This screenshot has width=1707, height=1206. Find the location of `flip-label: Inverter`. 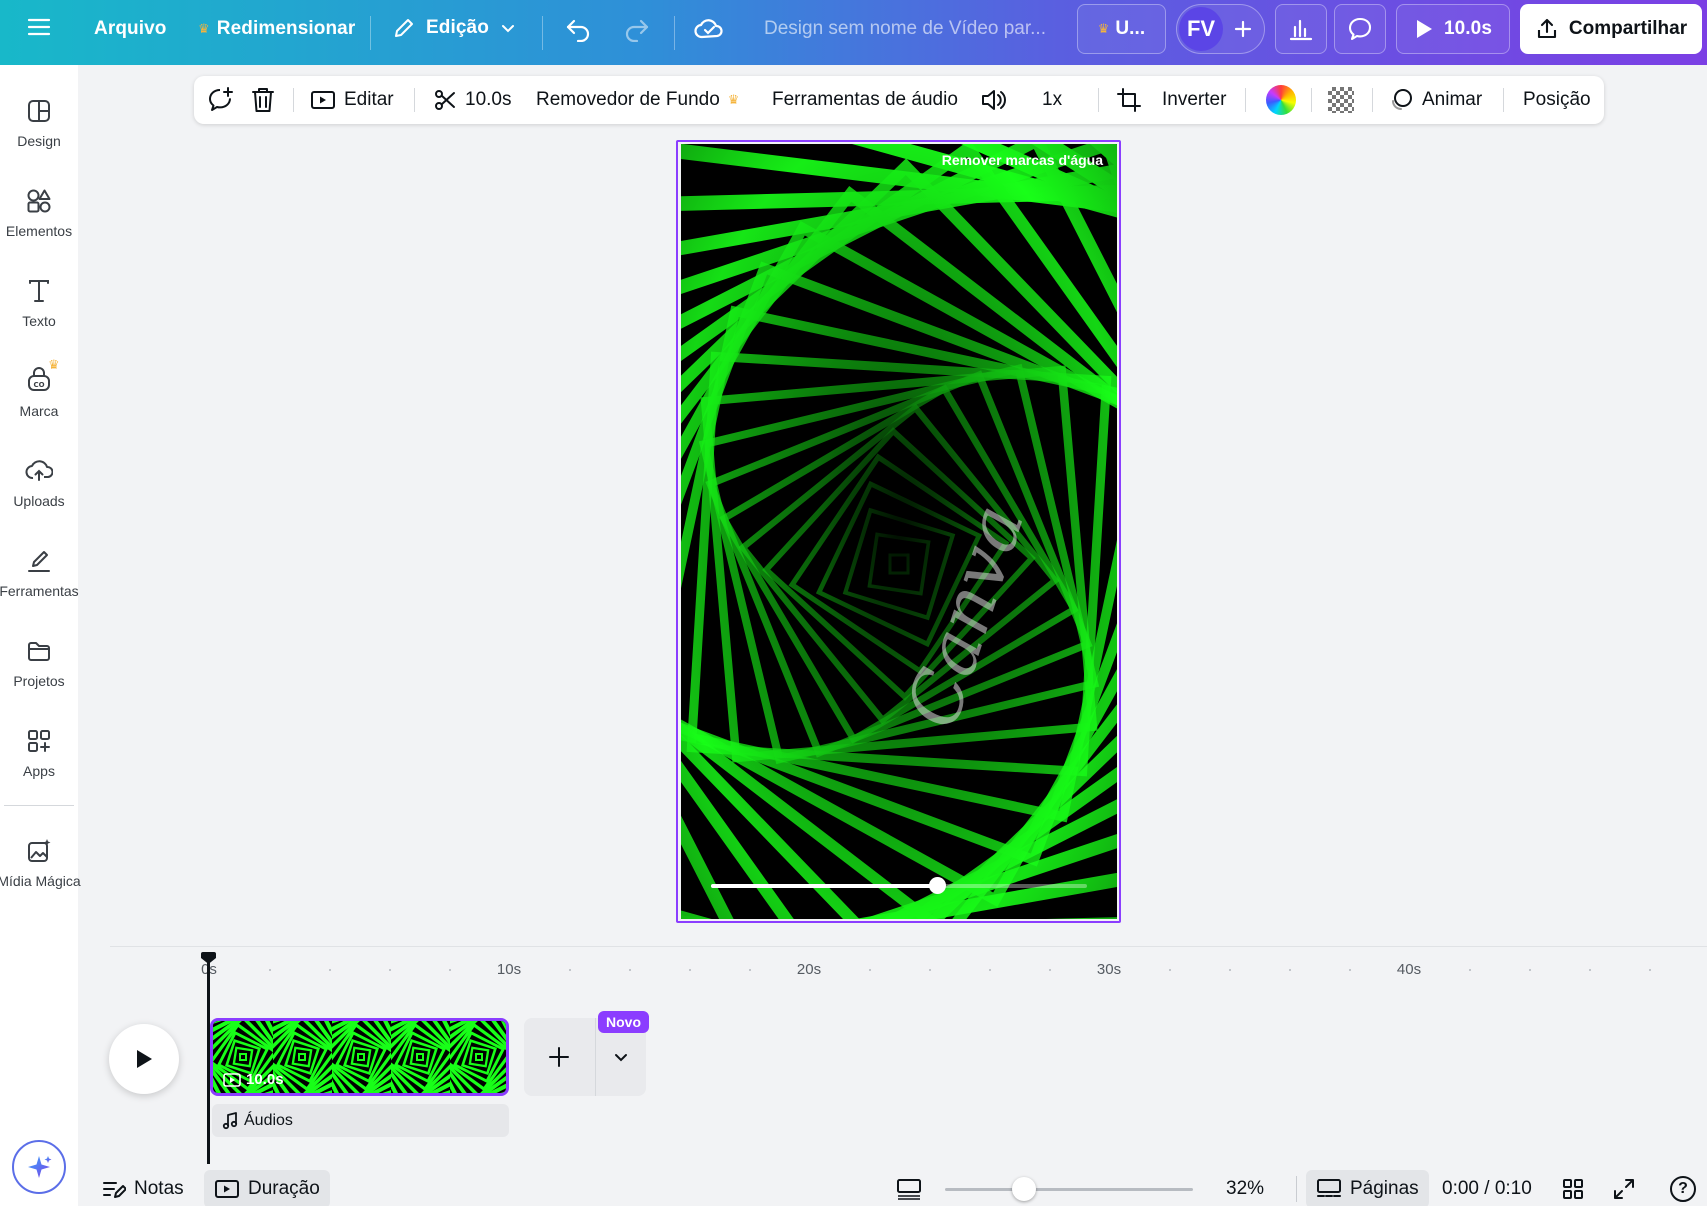

flip-label: Inverter is located at coordinates (1194, 99).